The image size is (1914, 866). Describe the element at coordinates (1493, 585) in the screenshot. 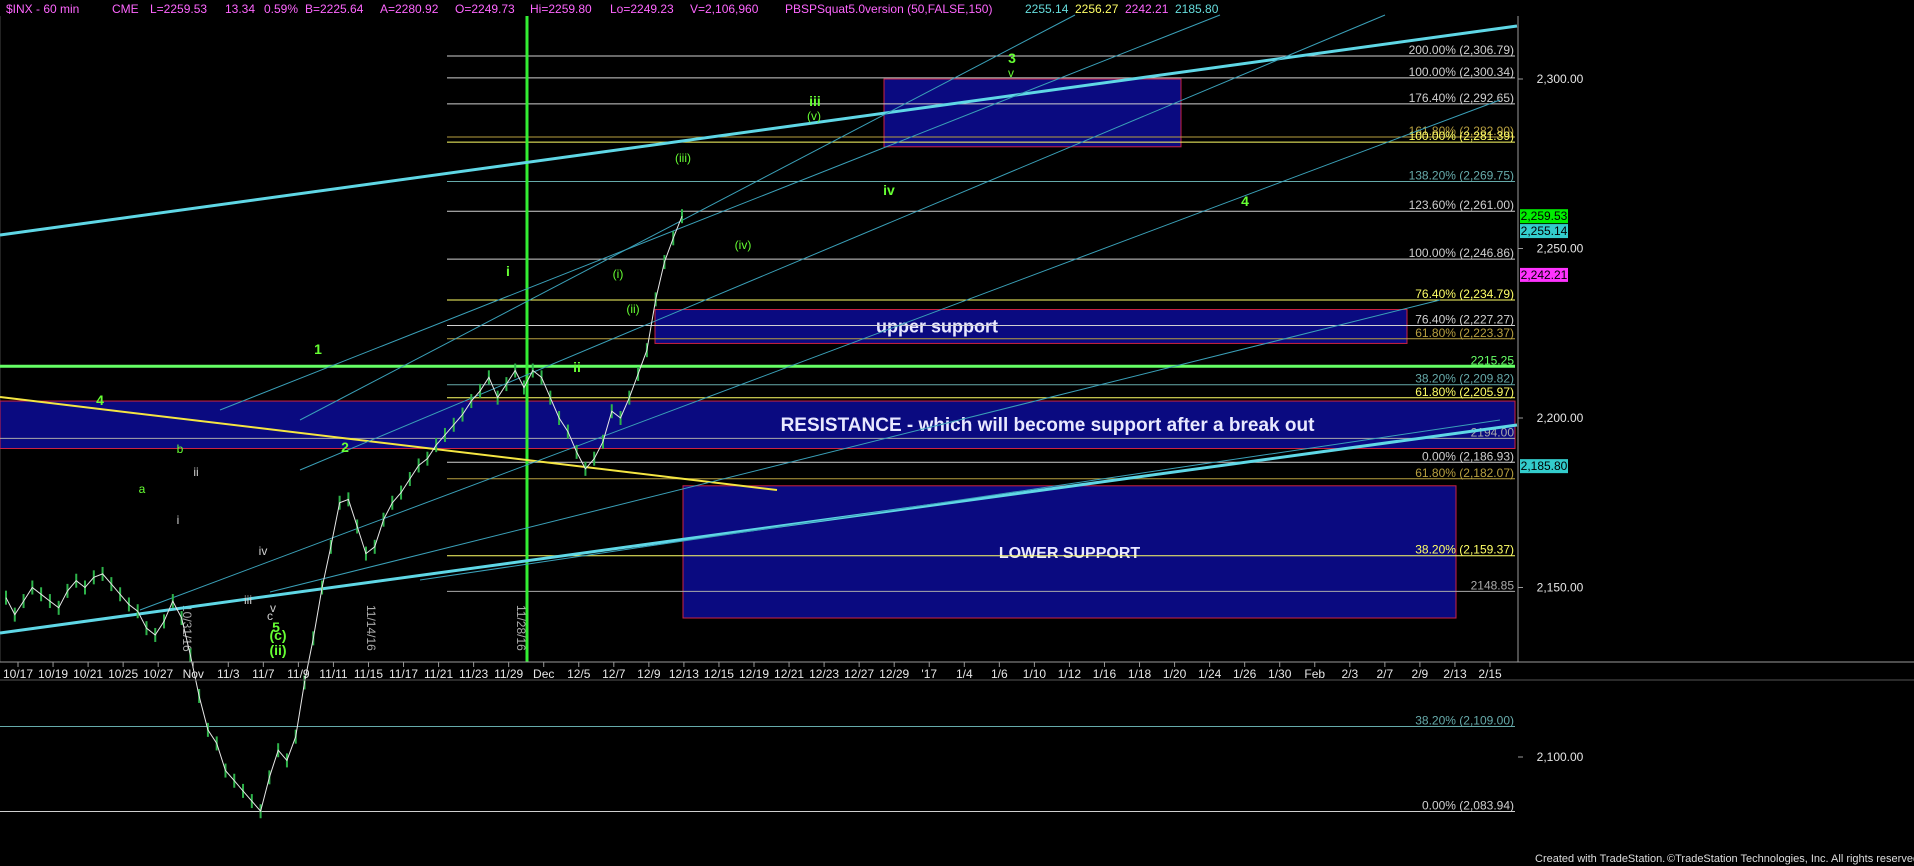

I see `level-label: 2148.85` at that location.